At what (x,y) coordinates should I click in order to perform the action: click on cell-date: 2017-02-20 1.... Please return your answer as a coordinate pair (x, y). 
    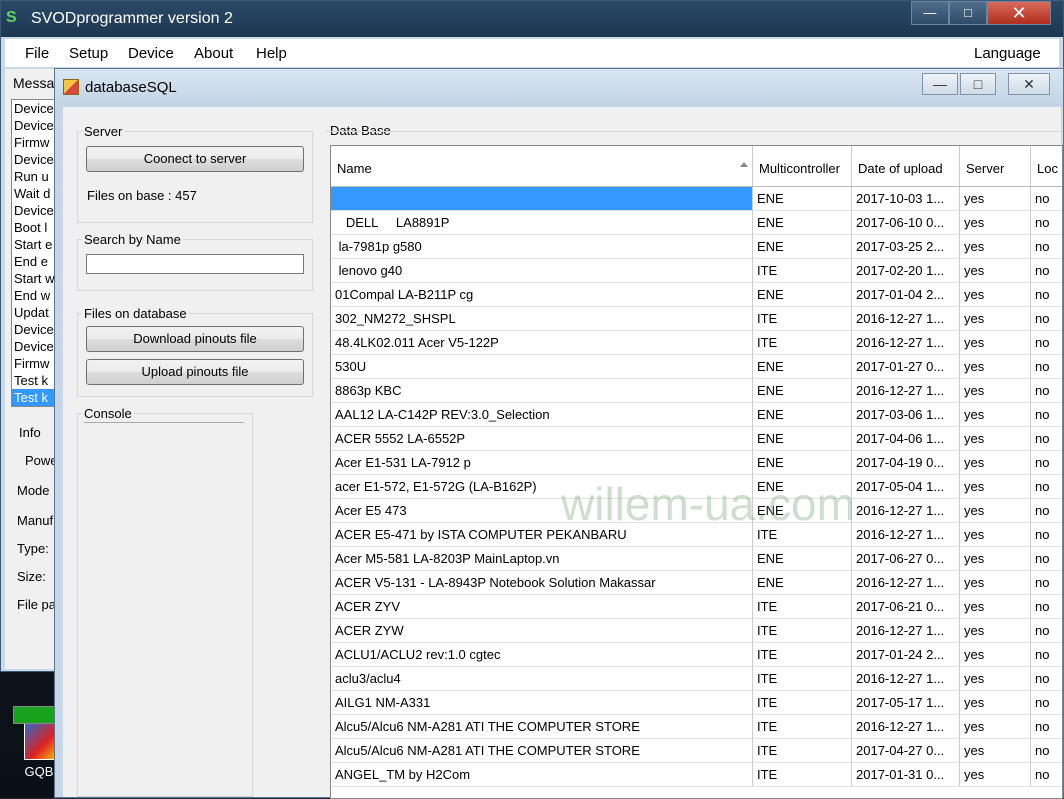
    Looking at the image, I should click on (906, 271).